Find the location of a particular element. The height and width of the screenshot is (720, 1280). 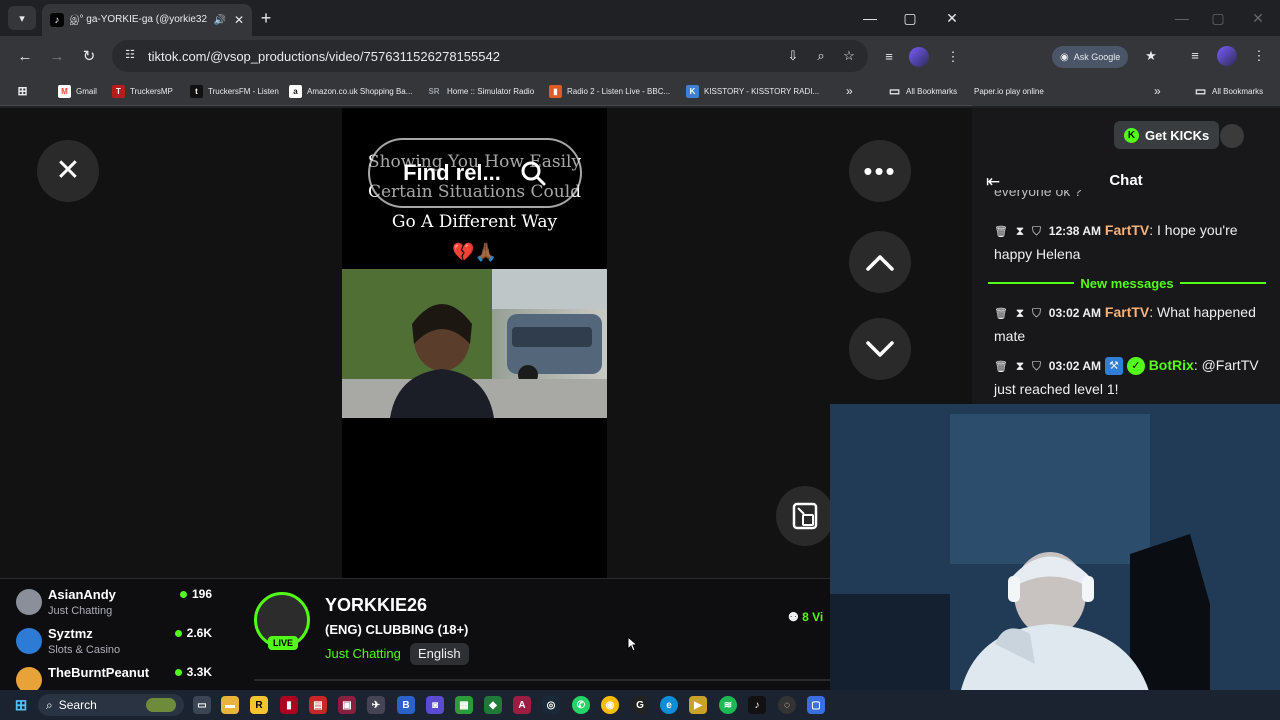

avatar is located at coordinates (29, 679).